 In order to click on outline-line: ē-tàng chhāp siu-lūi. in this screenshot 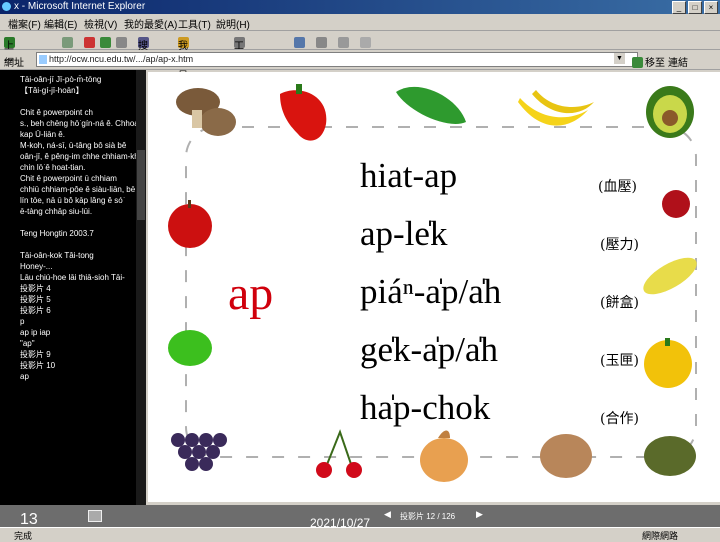, I will do `click(78, 211)`.